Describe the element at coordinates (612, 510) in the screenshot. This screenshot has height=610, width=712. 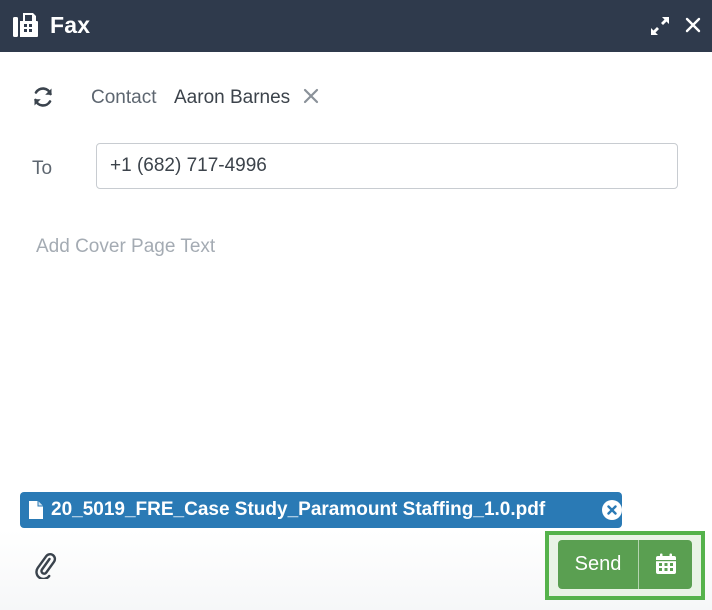
I see `remove-attachment-icon` at that location.